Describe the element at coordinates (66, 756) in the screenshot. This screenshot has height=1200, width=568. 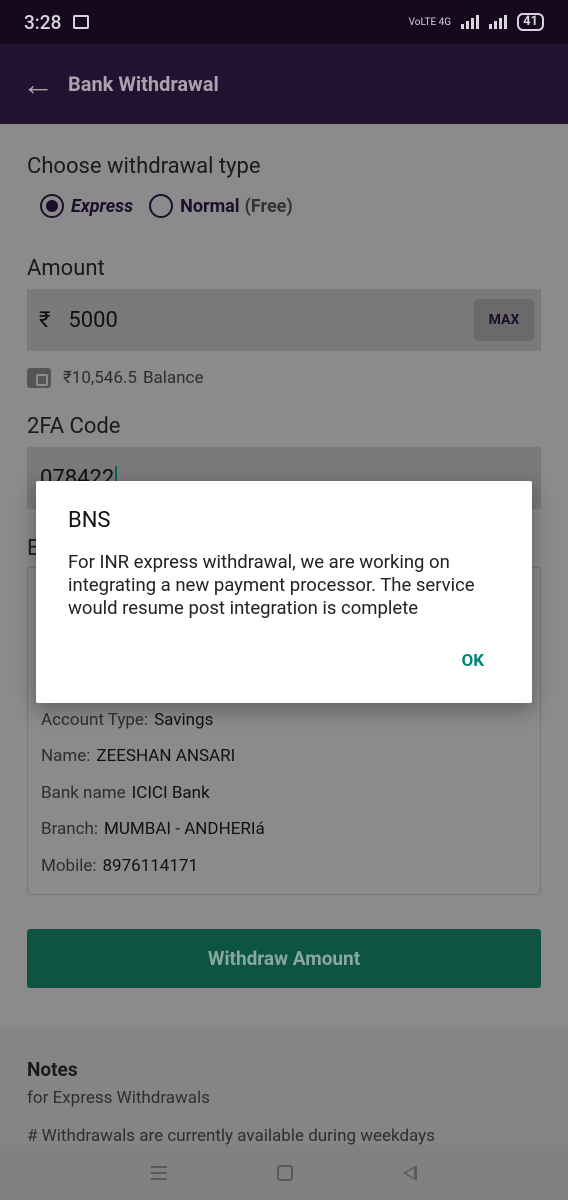
I see `bank-row-key: Name:` at that location.